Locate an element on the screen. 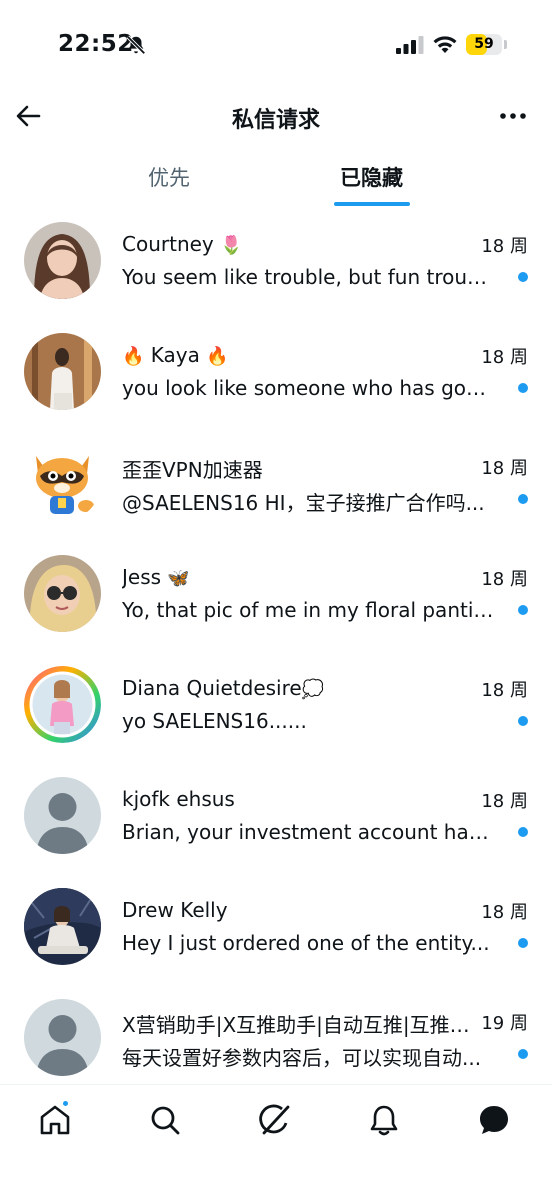  sender-name: Jess 🦋 is located at coordinates (156, 577).